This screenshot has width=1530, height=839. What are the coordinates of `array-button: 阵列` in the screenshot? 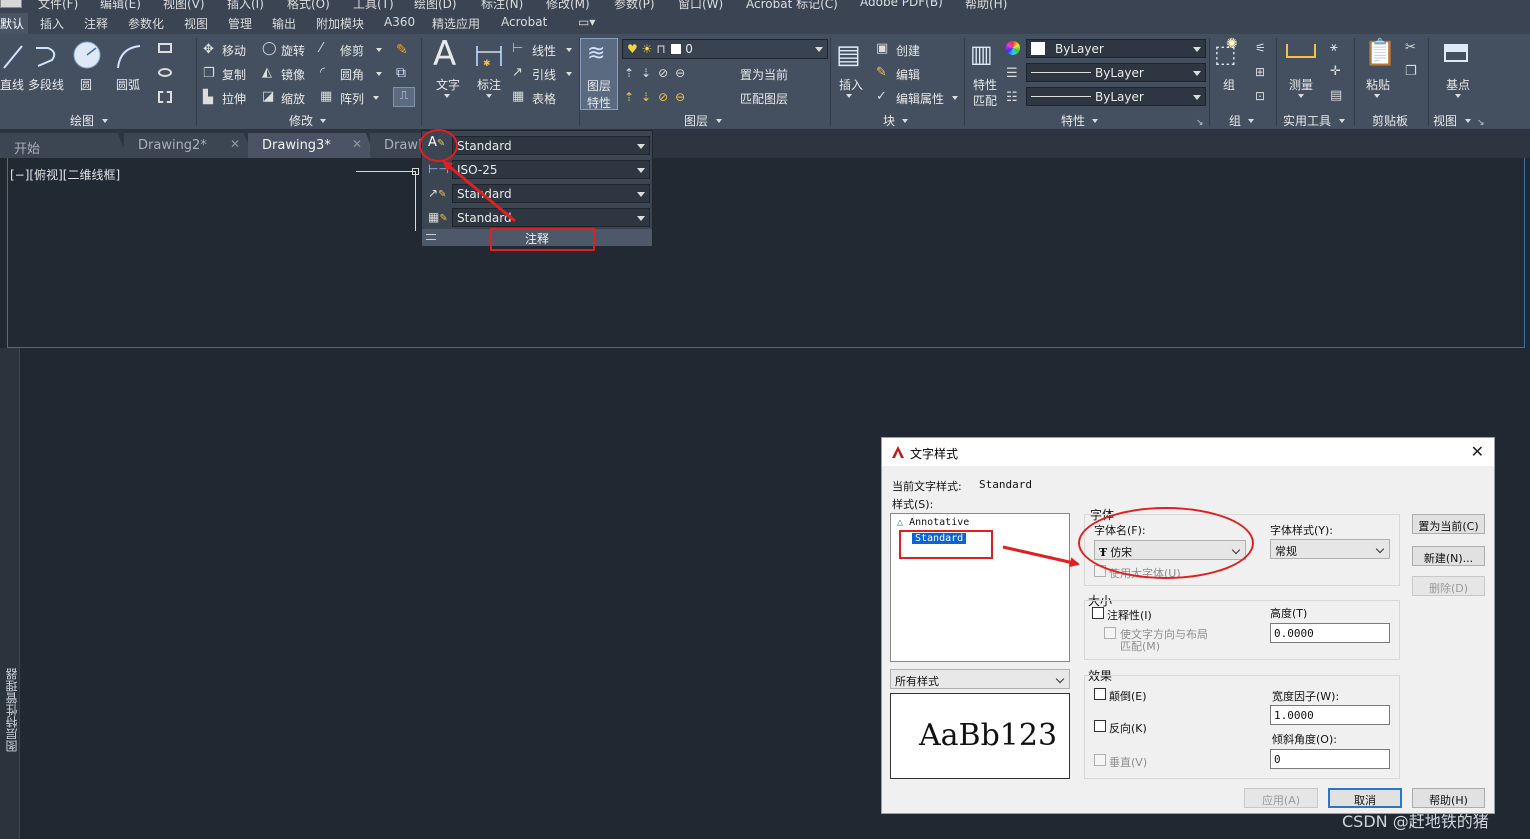 It's located at (352, 98).